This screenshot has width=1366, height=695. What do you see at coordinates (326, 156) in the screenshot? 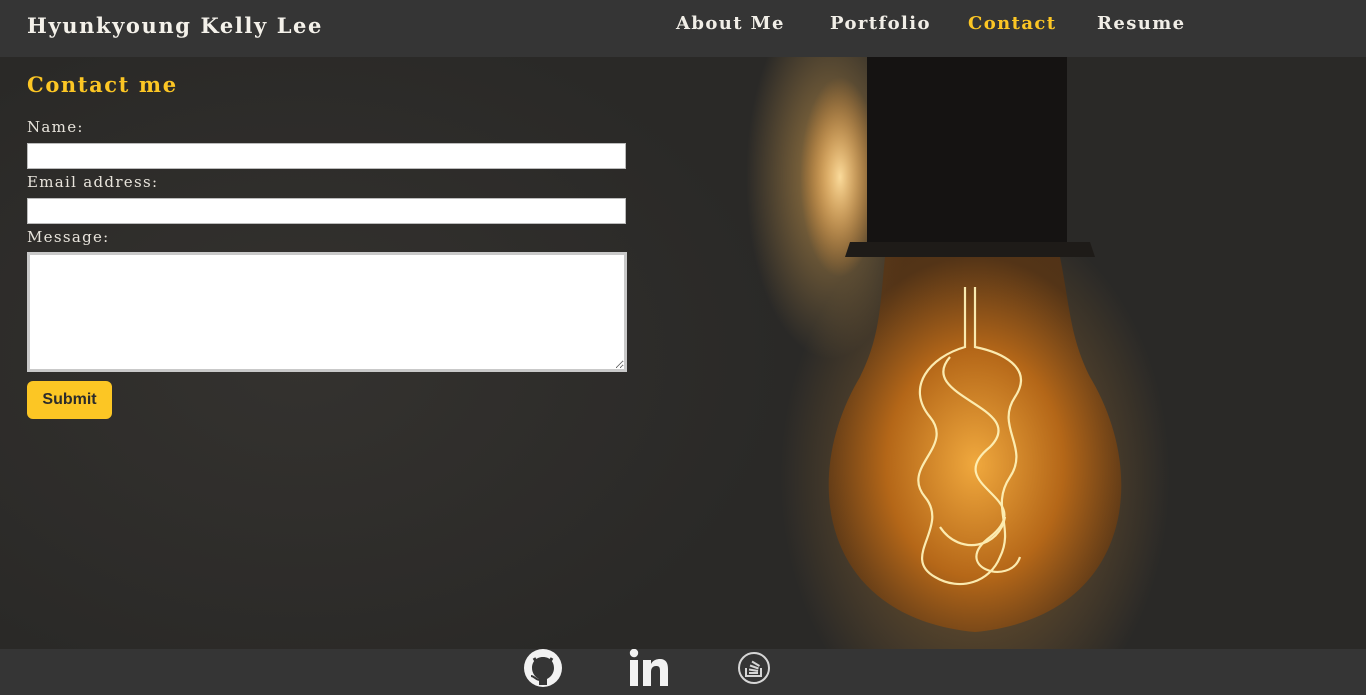
I see `name-field` at bounding box center [326, 156].